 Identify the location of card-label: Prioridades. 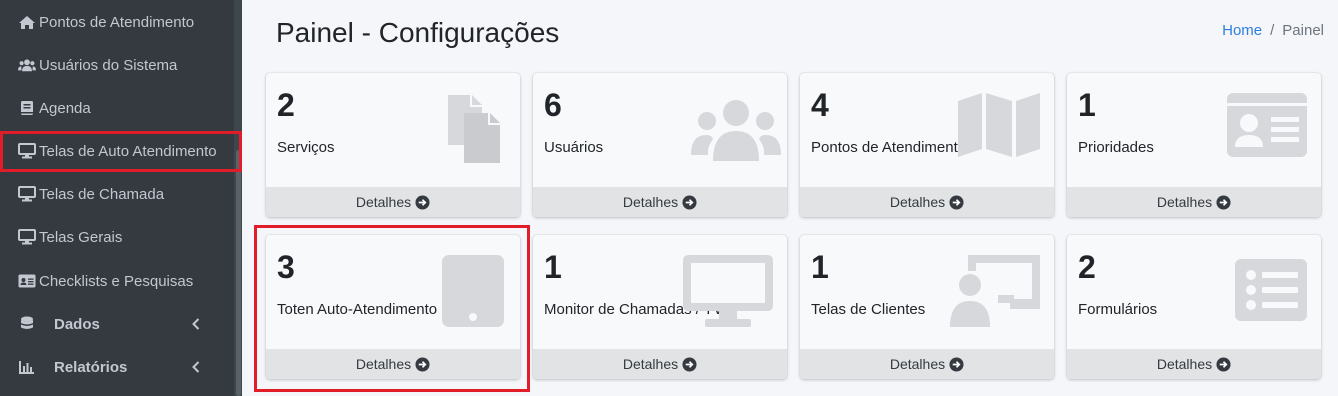
(1116, 147).